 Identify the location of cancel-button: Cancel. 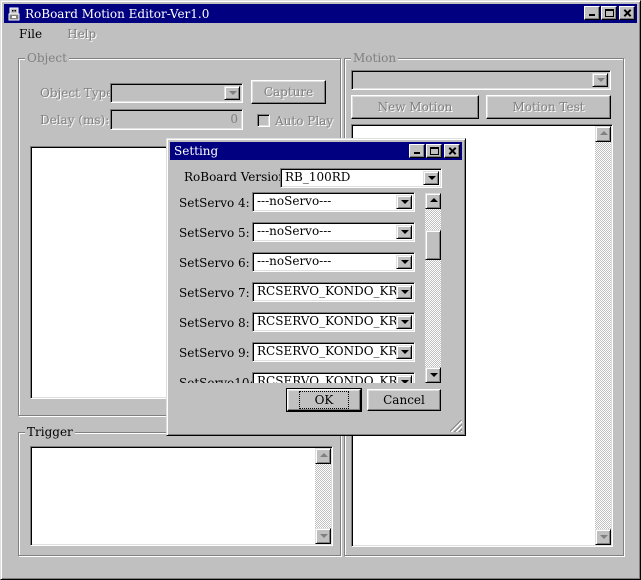
(404, 400).